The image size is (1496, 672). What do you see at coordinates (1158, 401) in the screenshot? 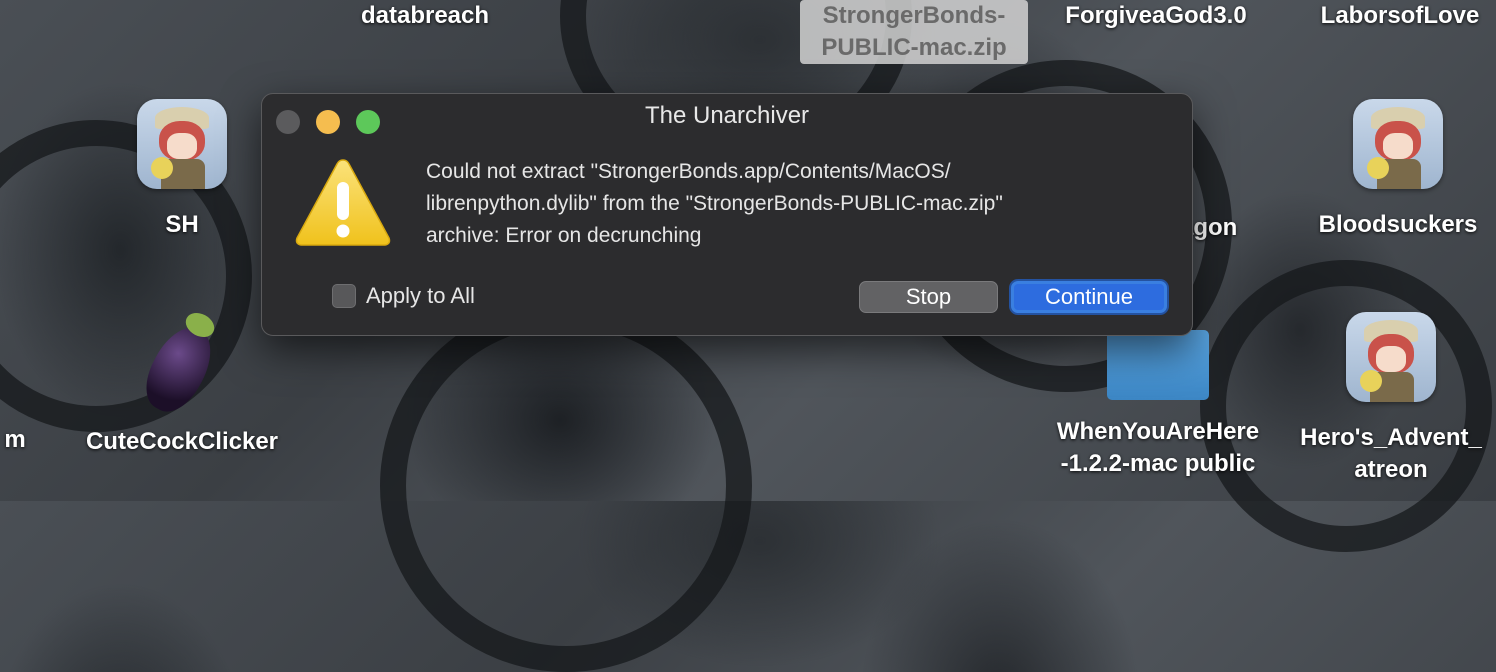
I see `desktop-item-whenyouarehere: WhenYouAreHere -1.2.2-mac public` at bounding box center [1158, 401].